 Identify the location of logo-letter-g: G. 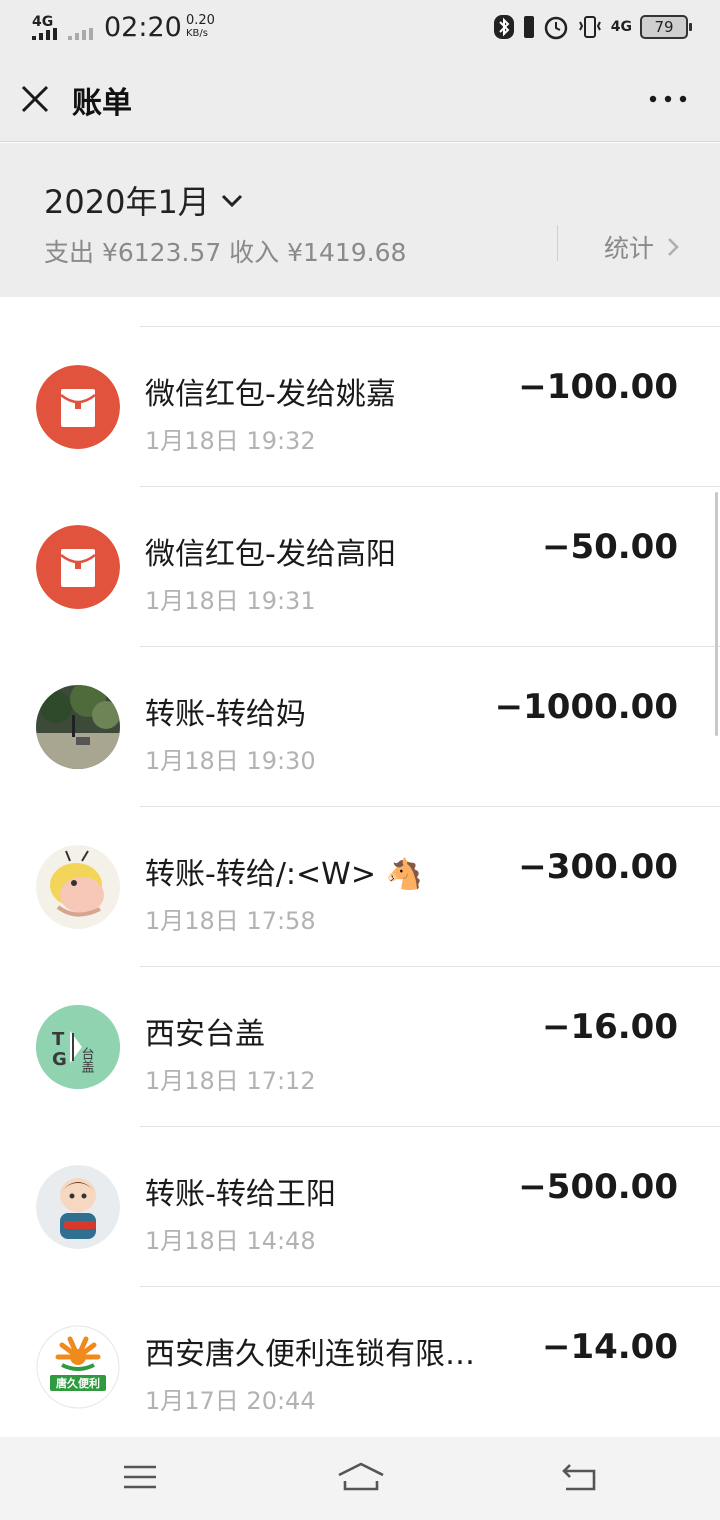
(59, 1059).